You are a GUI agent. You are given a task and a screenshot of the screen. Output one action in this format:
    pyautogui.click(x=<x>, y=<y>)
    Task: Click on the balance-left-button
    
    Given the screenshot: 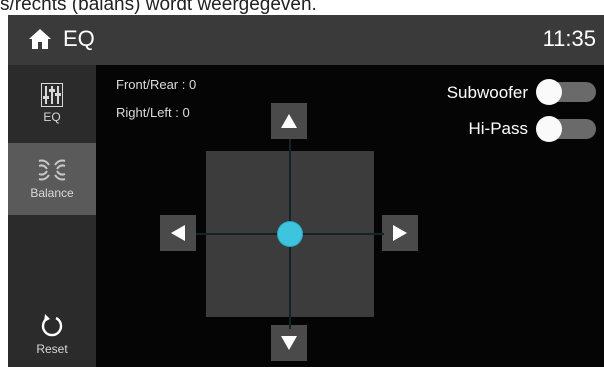 What is the action you would take?
    pyautogui.click(x=178, y=233)
    